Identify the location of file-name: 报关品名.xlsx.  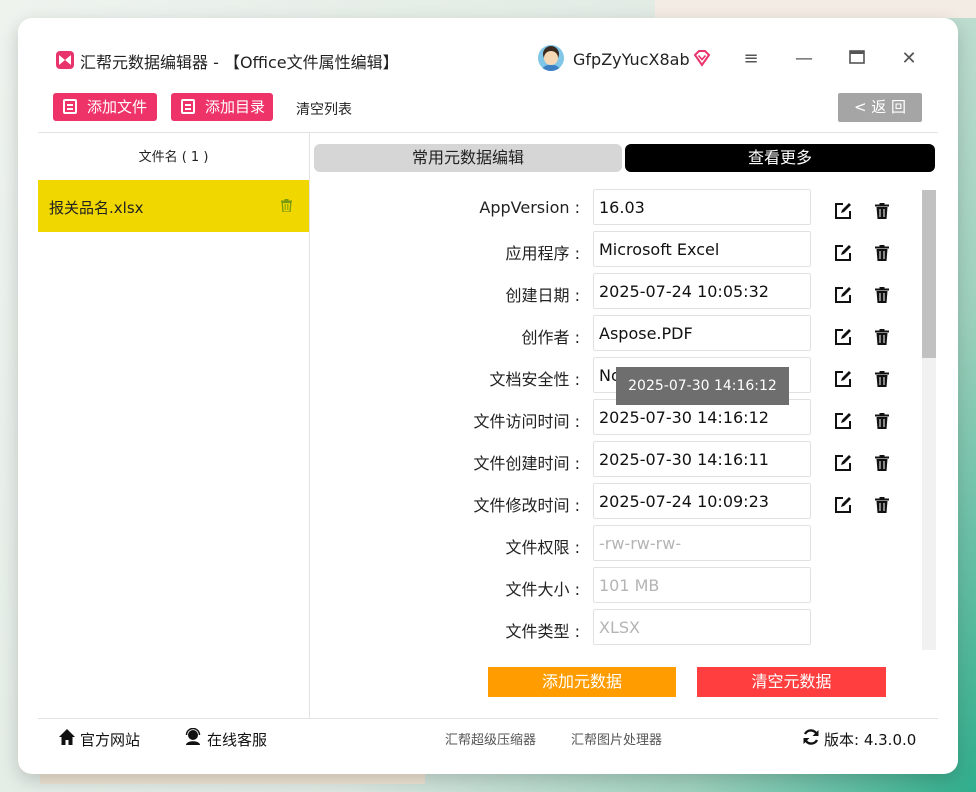
(96, 208).